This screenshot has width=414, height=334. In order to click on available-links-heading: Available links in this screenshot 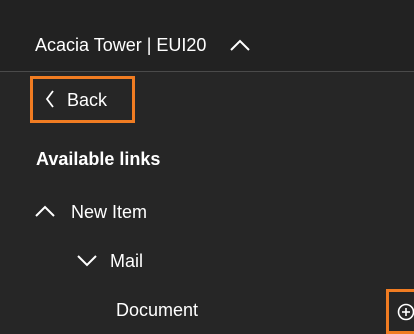, I will do `click(98, 159)`.